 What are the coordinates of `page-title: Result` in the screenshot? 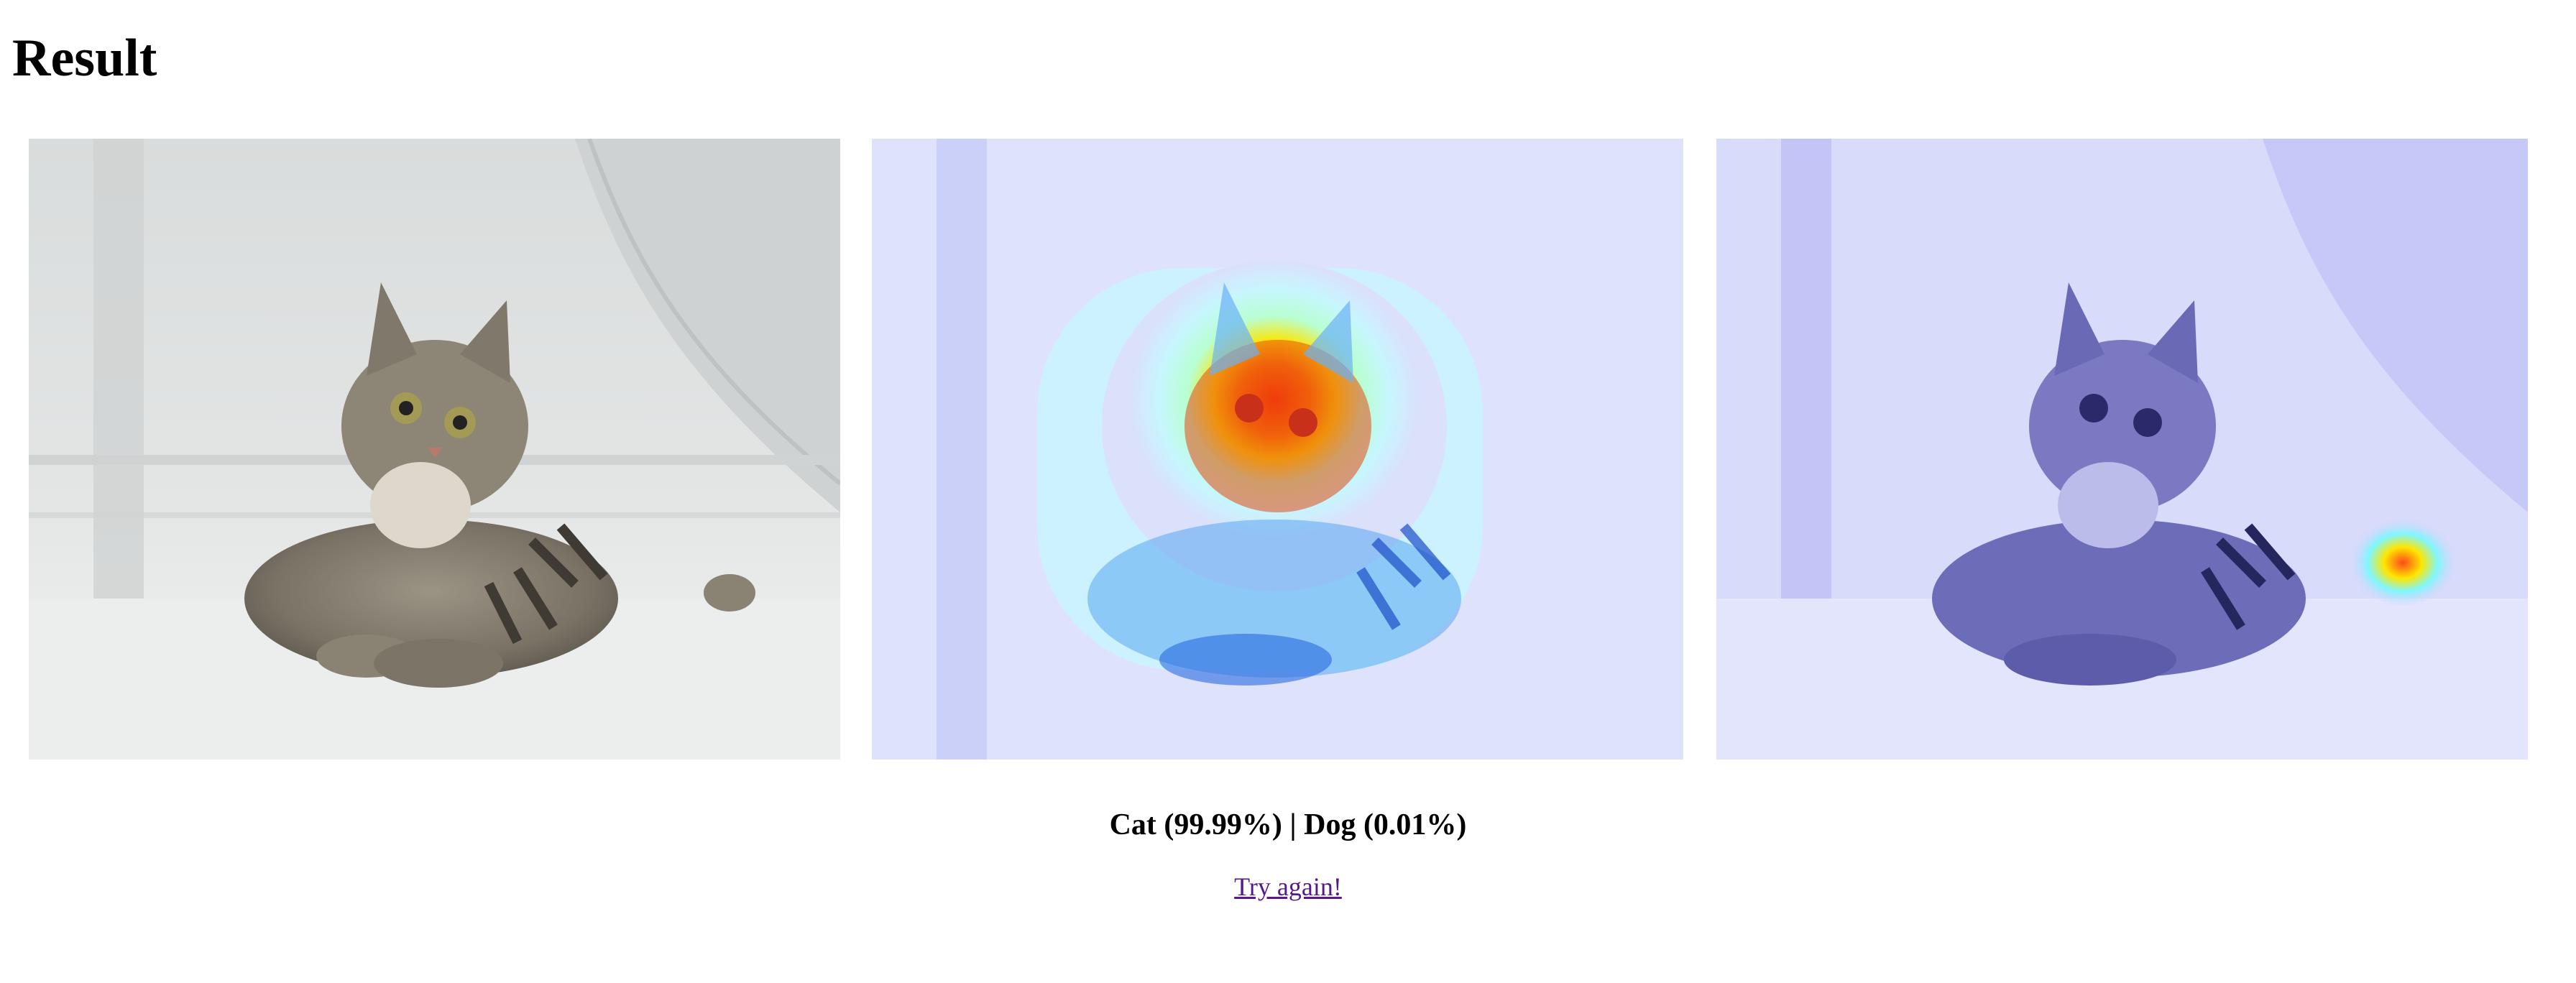 It's located at (84, 58).